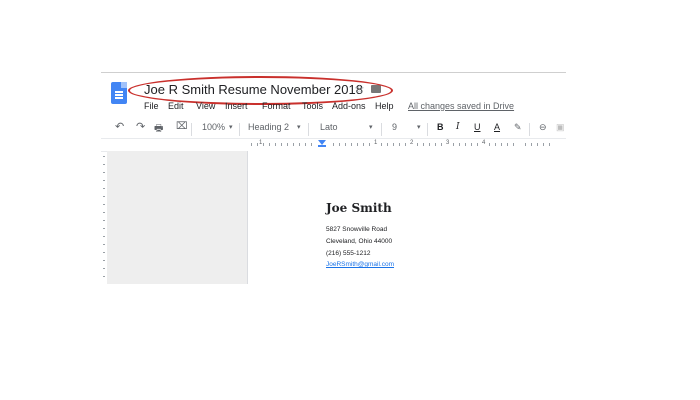 The height and width of the screenshot is (400, 700). Describe the element at coordinates (205, 106) in the screenshot. I see `menu-view: View` at that location.